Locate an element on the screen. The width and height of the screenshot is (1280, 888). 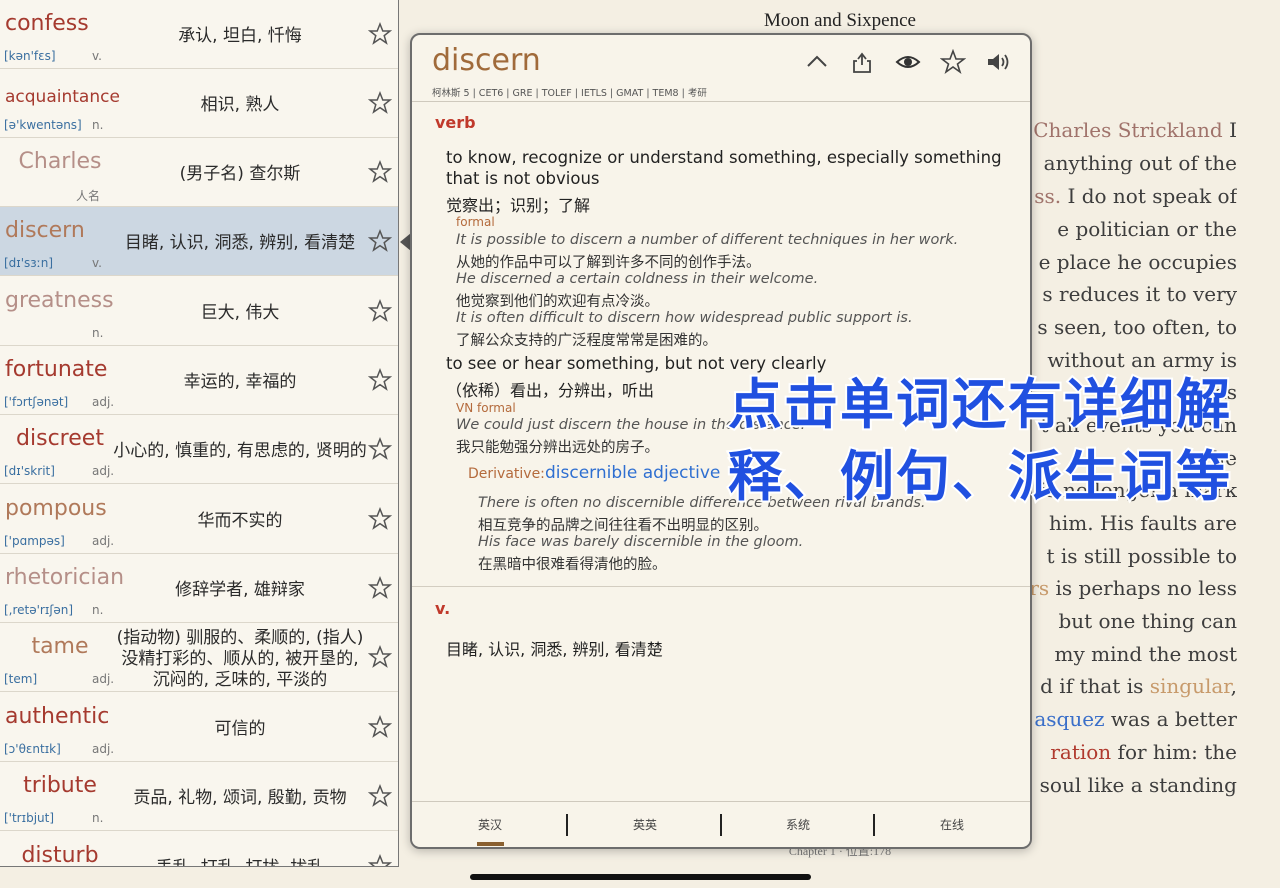
book-text-line: s seen, too often, to is located at coordinates (1118, 327).